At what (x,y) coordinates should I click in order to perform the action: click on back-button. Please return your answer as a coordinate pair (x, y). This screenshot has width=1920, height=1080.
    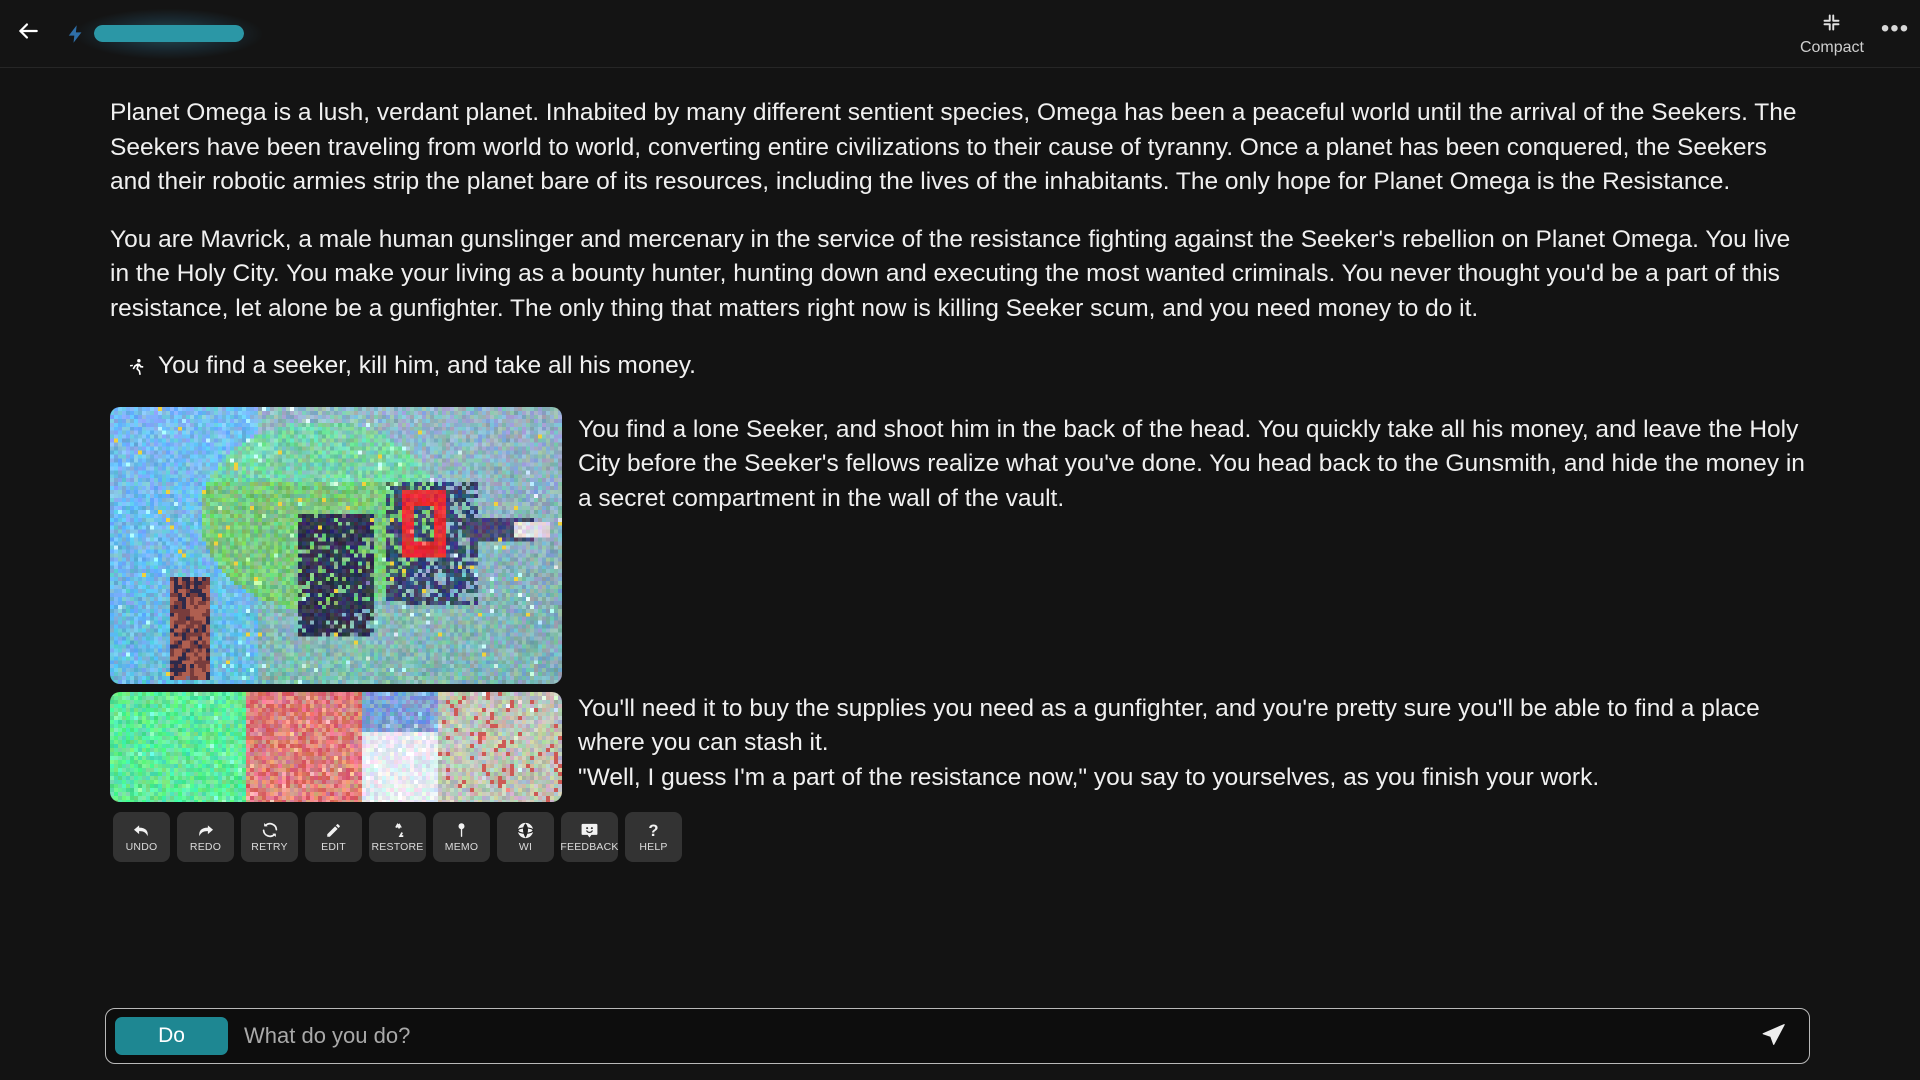
    Looking at the image, I should click on (28, 34).